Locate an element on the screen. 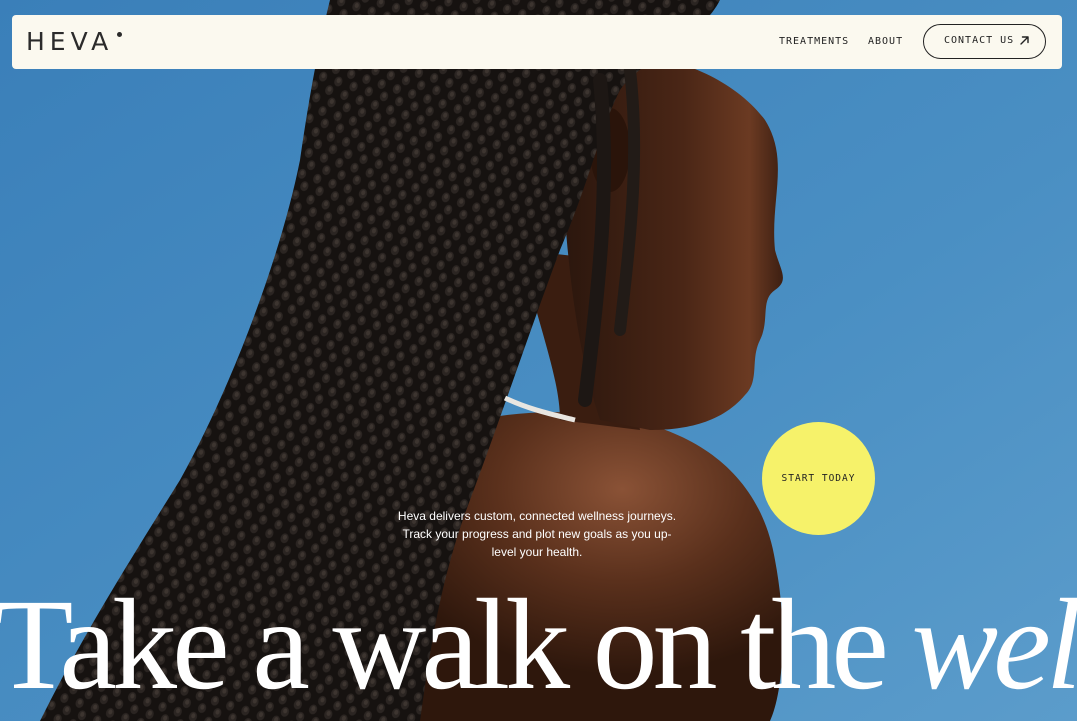 Image resolution: width=1077 pixels, height=721 pixels. top-navigation-bar: HEVA TREATMENTS ABOUT CONTACT US is located at coordinates (537, 42).